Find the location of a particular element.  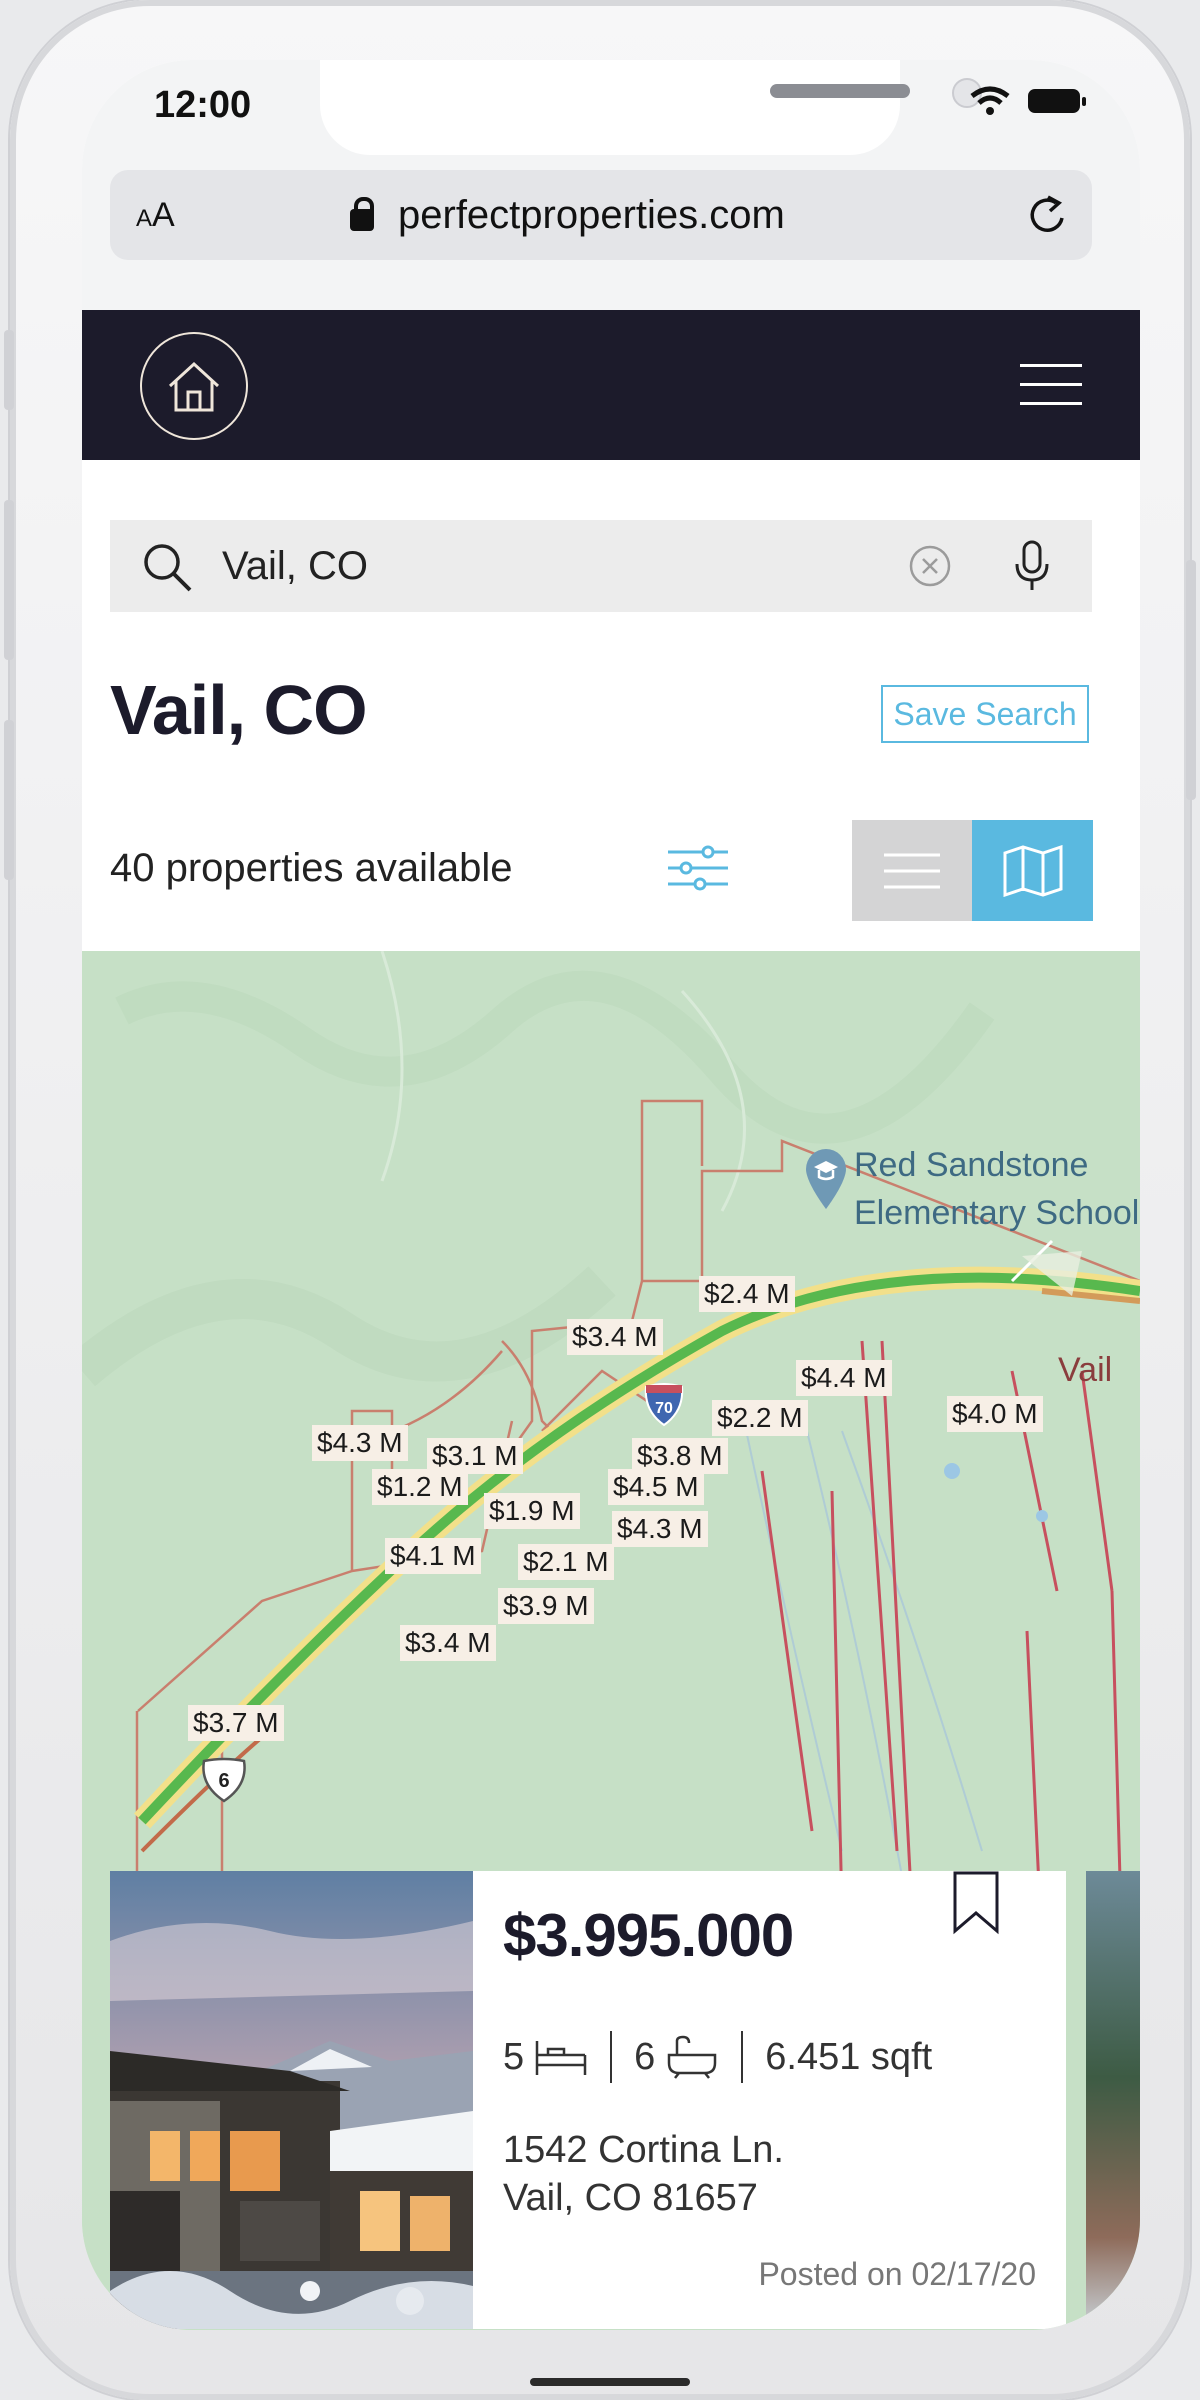

map-icon is located at coordinates (1032, 870).